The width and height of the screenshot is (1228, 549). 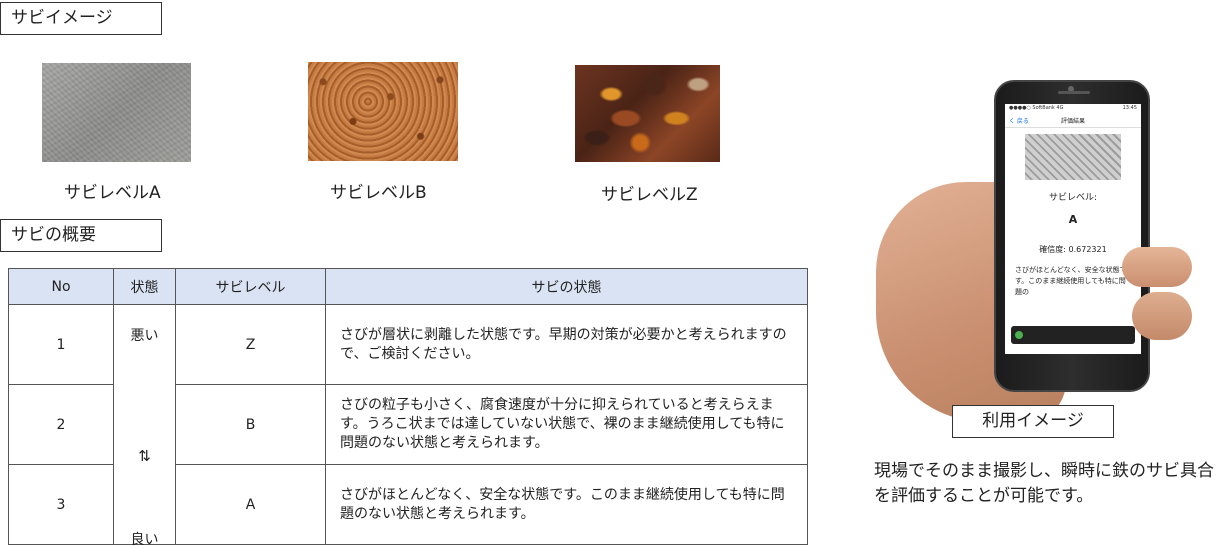 I want to click on rust-sample-label-z: サビレベルZ, so click(x=649, y=195).